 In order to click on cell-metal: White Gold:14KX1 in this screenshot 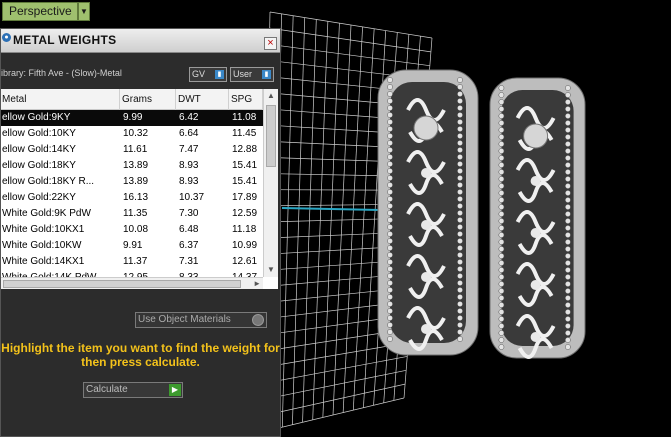, I will do `click(43, 261)`.